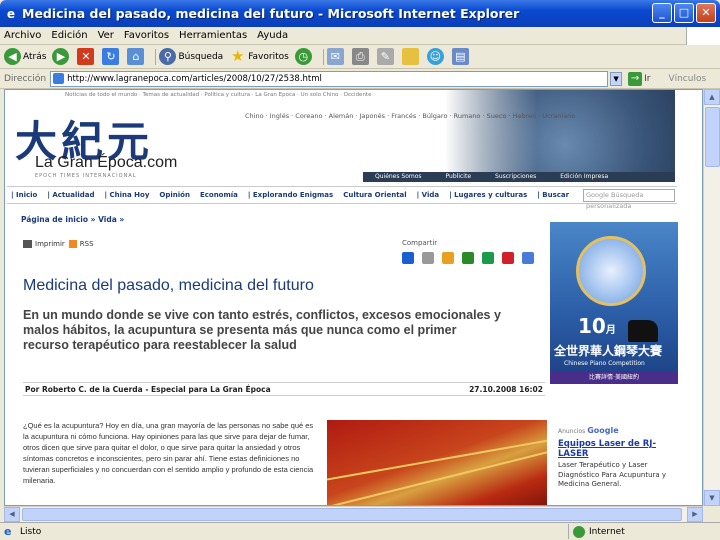 The width and height of the screenshot is (720, 540). What do you see at coordinates (374, 195) in the screenshot?
I see `nav-cultura-oriental: Cultura Oriental` at bounding box center [374, 195].